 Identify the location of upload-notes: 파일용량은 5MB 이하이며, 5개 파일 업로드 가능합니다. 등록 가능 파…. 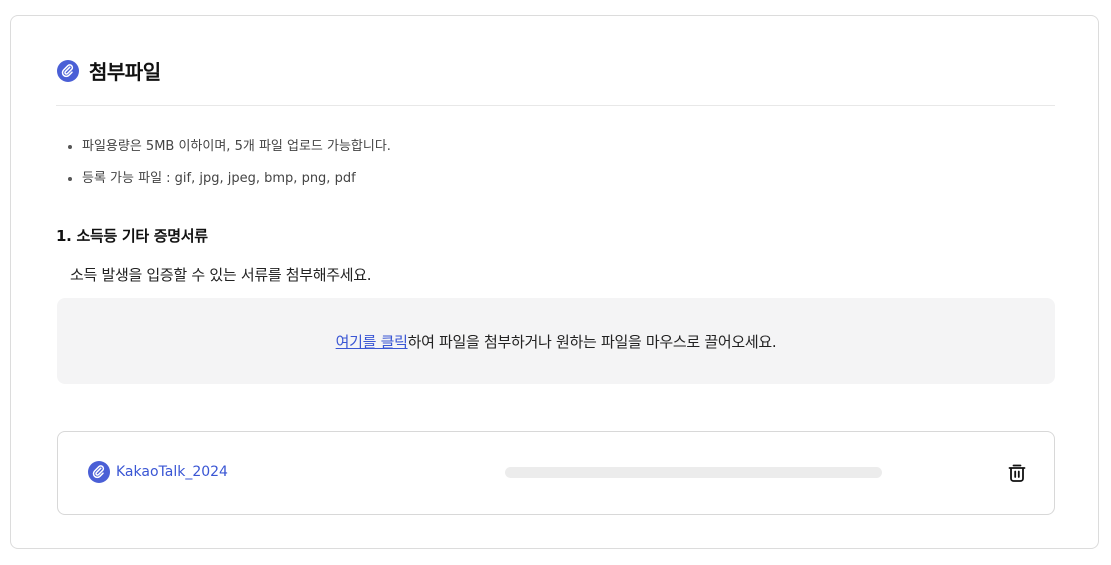
(228, 169).